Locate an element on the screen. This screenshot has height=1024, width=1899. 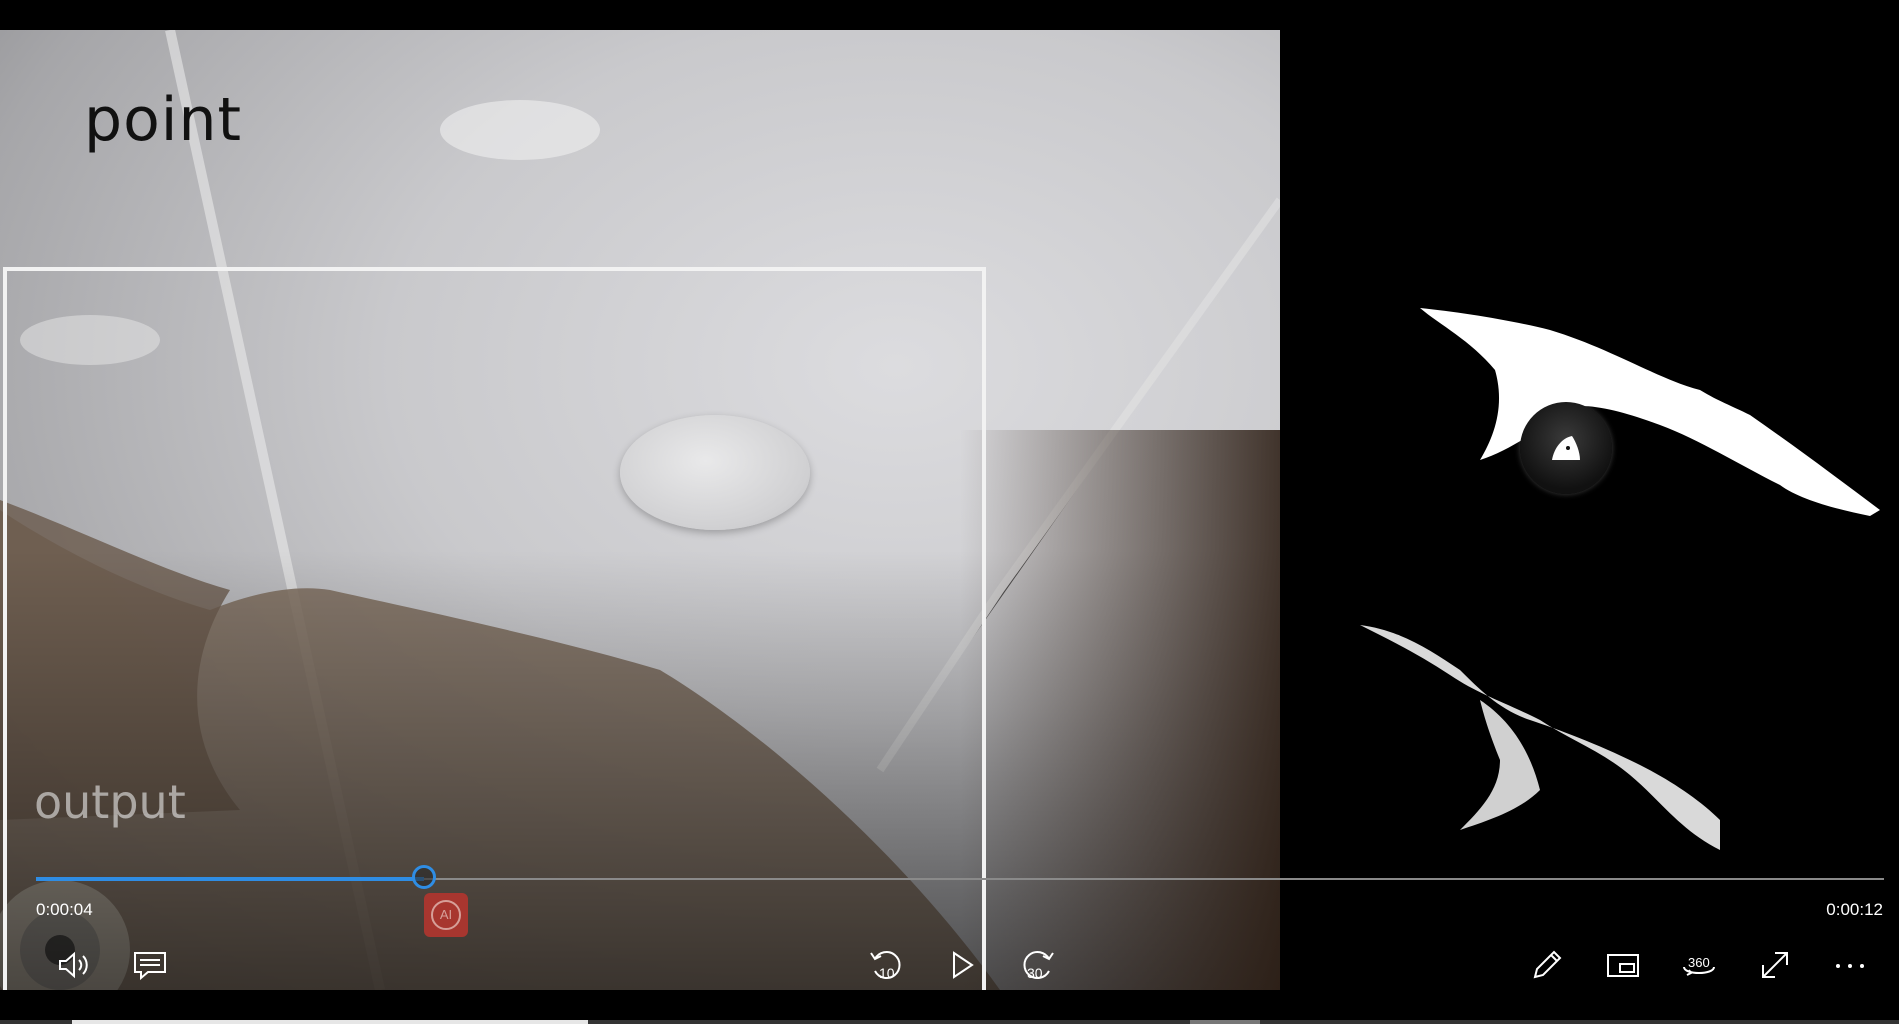
volume-button is located at coordinates (74, 965).